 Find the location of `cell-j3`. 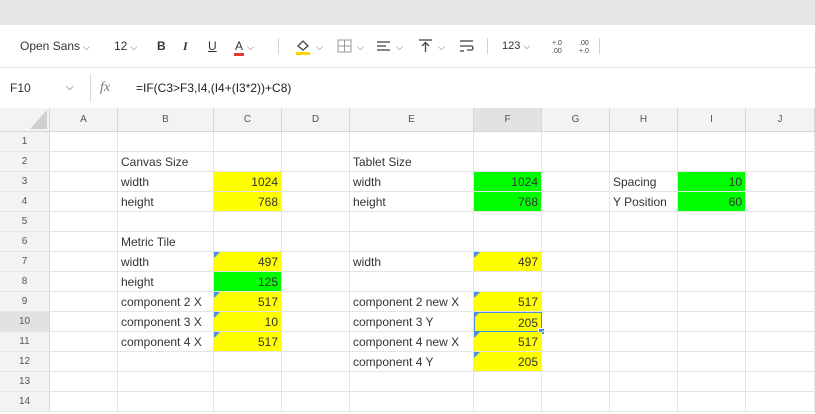

cell-j3 is located at coordinates (780, 182).